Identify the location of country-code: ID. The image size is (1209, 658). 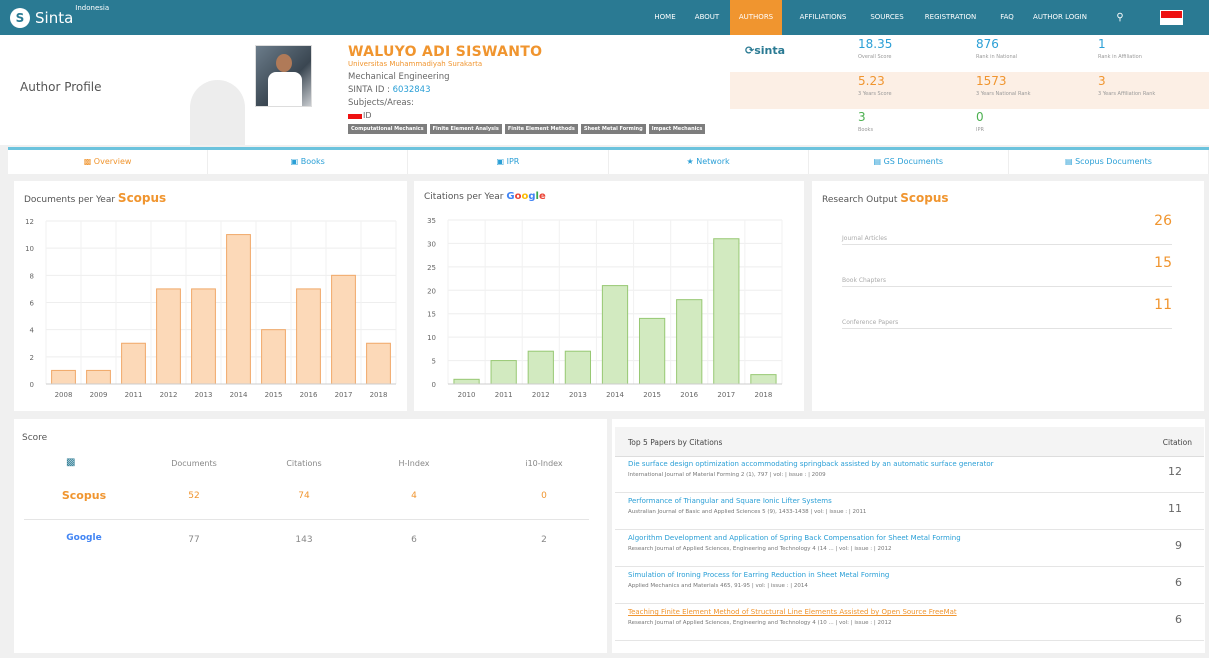
(367, 115).